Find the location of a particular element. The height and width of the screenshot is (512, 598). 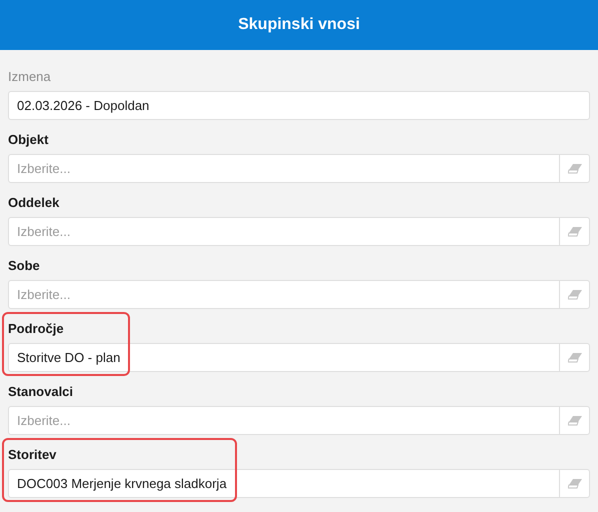

field-label: Področje is located at coordinates (36, 329).